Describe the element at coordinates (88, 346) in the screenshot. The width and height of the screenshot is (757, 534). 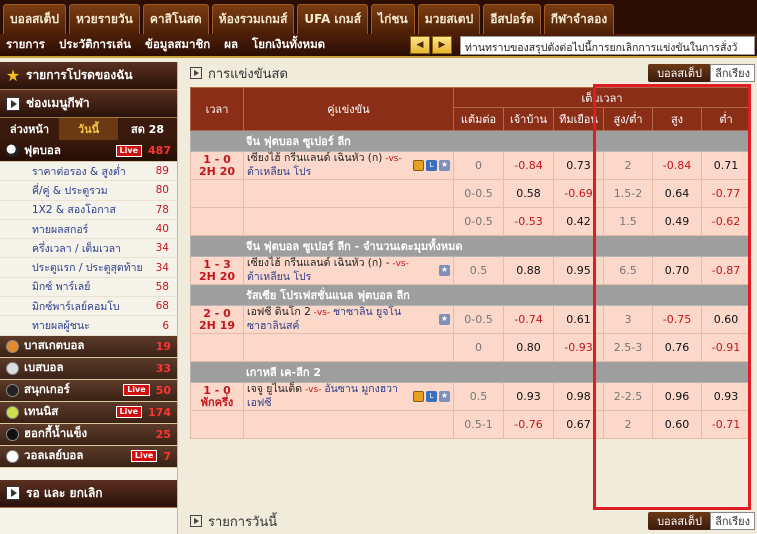
I see `sport-category: บาสเกตบอล 19` at that location.